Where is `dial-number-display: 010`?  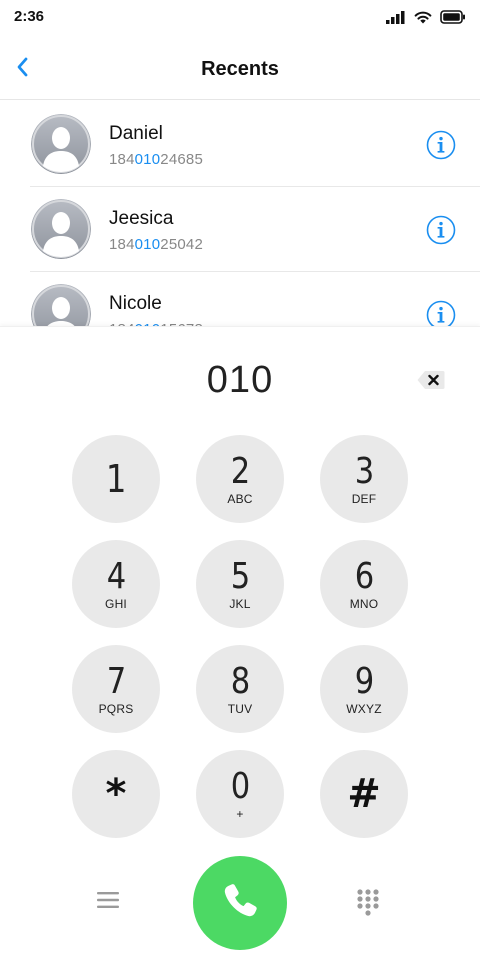
dial-number-display: 010 is located at coordinates (240, 380).